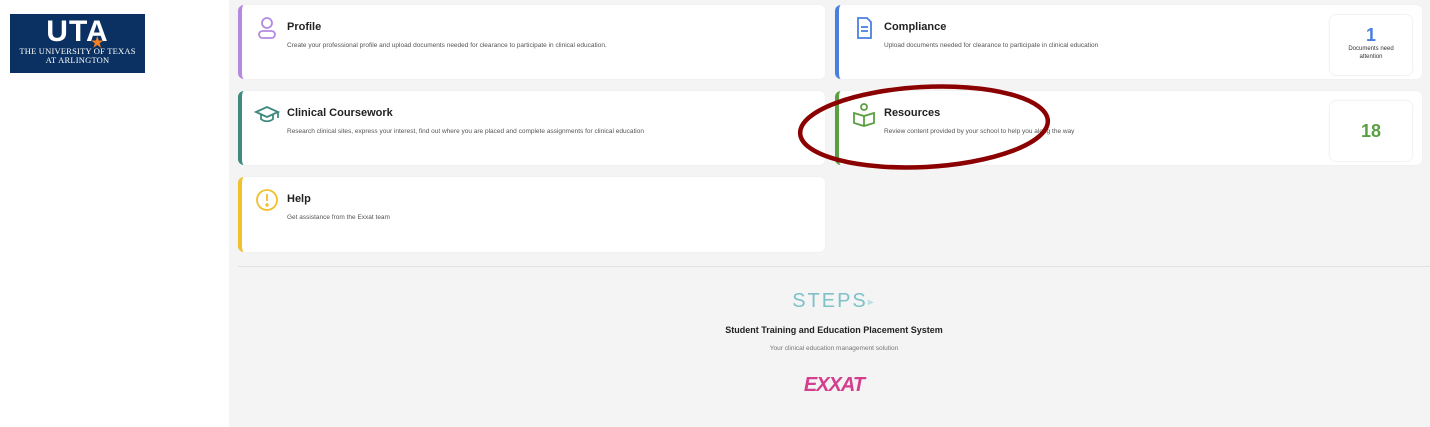  I want to click on logo-mark: UTA ★, so click(77, 34).